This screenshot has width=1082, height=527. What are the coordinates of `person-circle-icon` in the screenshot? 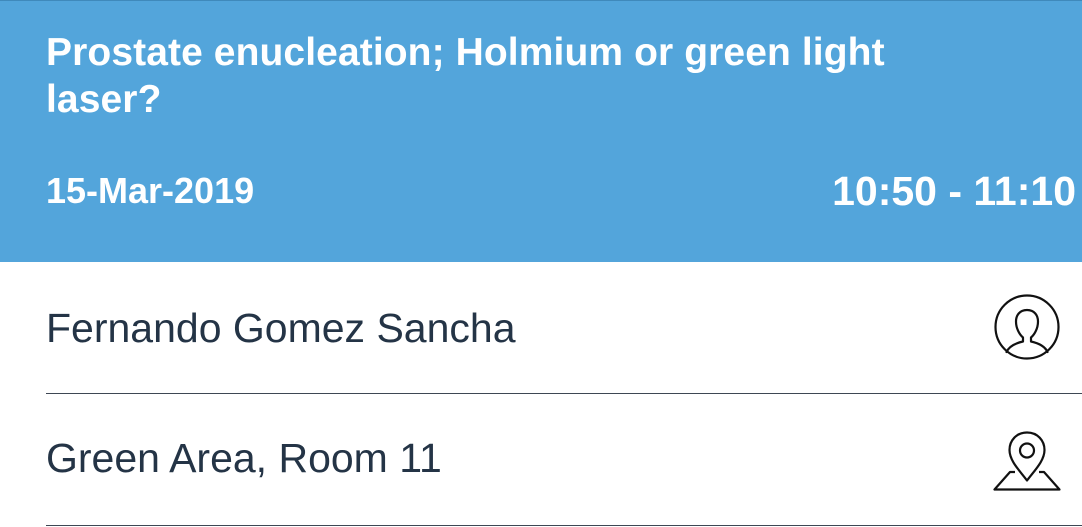 It's located at (1027, 327).